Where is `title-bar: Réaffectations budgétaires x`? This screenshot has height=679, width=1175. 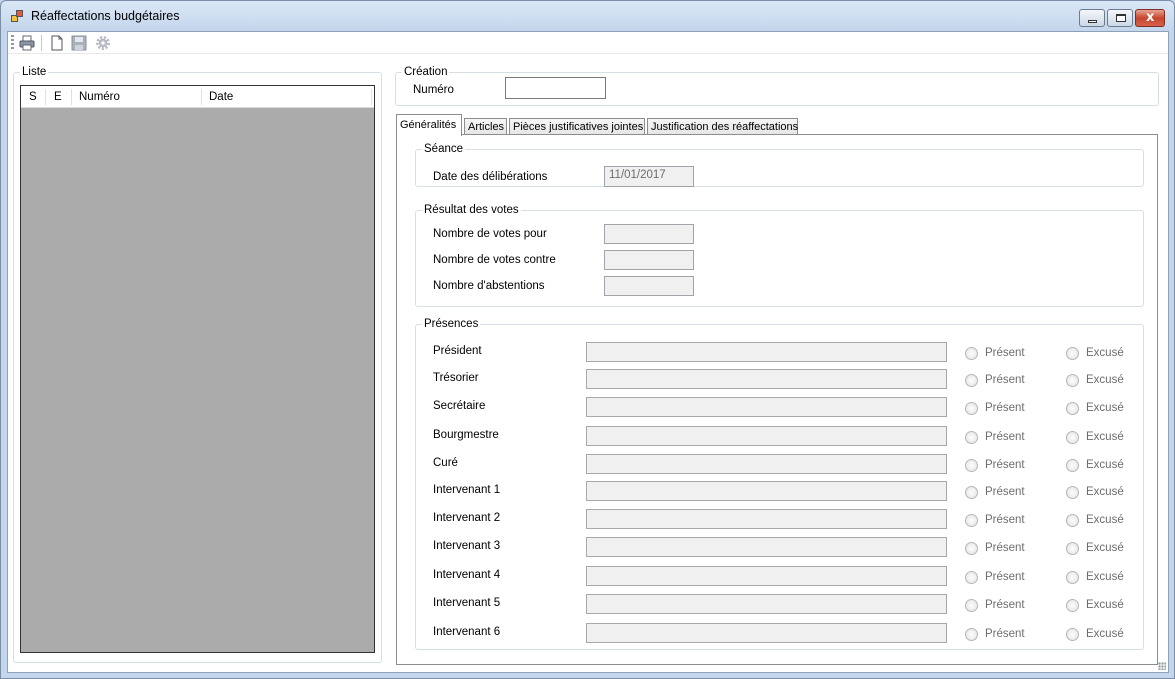
title-bar: Réaffectations budgétaires x is located at coordinates (587, 16).